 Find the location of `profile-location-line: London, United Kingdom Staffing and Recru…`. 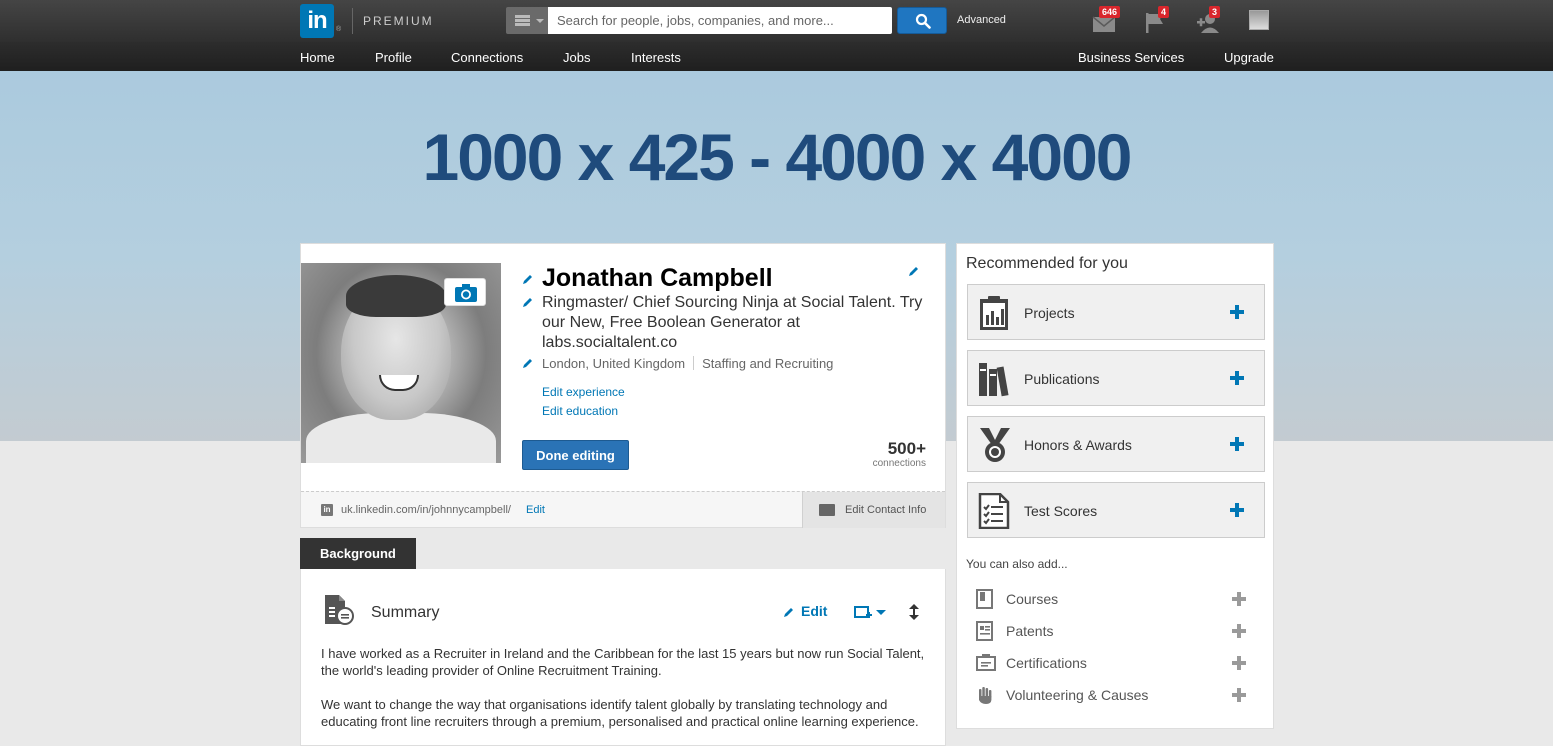

profile-location-line: London, United Kingdom Staffing and Recru… is located at coordinates (687, 363).